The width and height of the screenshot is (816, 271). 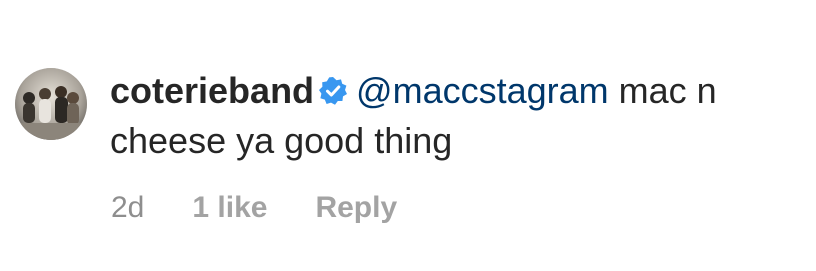 What do you see at coordinates (278, 208) in the screenshot?
I see `comment-meta: 2d 1 like Reply` at bounding box center [278, 208].